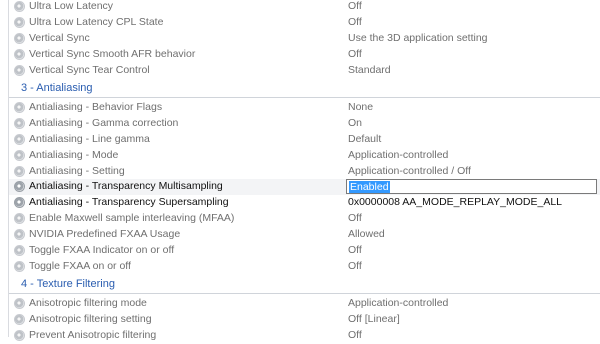 The width and height of the screenshot is (600, 344). Describe the element at coordinates (105, 234) in the screenshot. I see `setting-name: NVIDIA Predefined FXAA Usage` at that location.